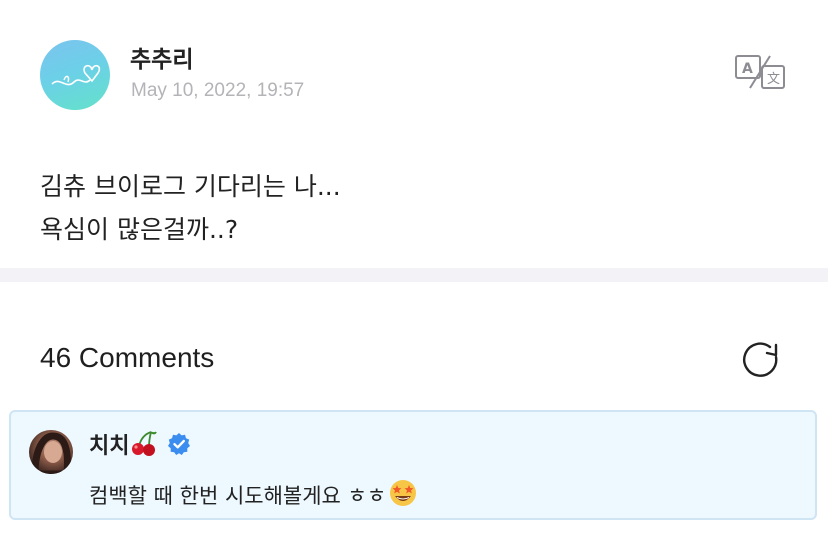  Describe the element at coordinates (139, 229) in the screenshot. I see `post-body-line: 욕심이 많은걸까..?` at that location.